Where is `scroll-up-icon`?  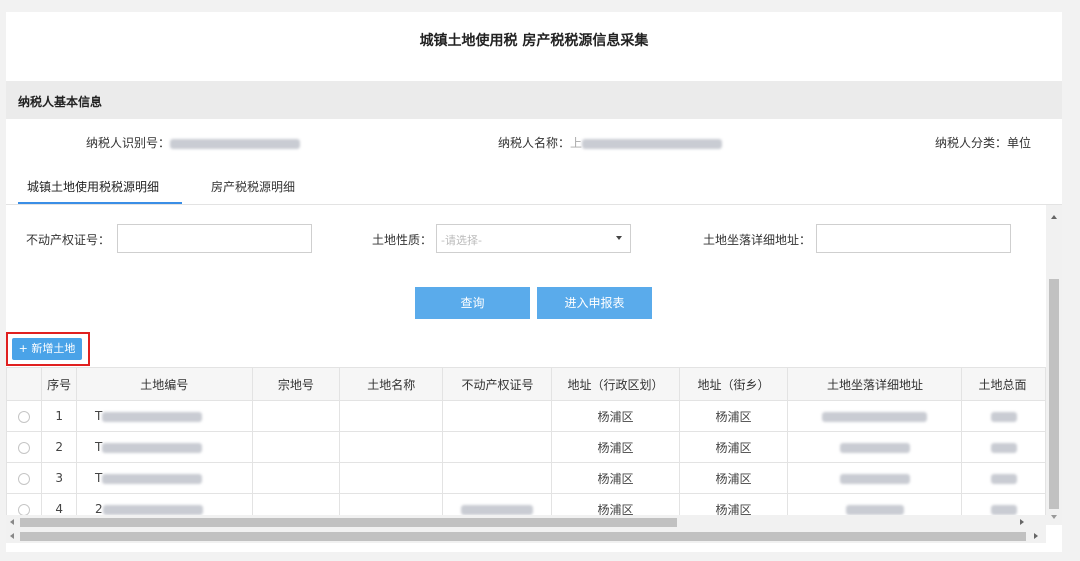 scroll-up-icon is located at coordinates (1054, 217).